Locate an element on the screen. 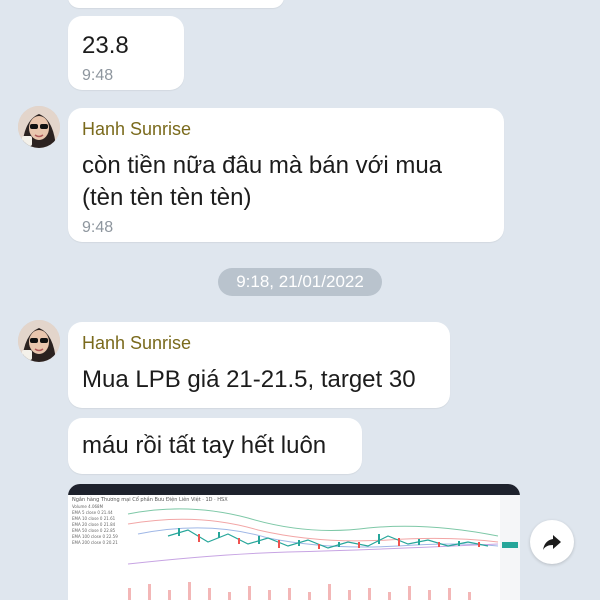 Image resolution: width=600 pixels, height=600 pixels. message-bubble: 23.8 9:48 is located at coordinates (126, 53).